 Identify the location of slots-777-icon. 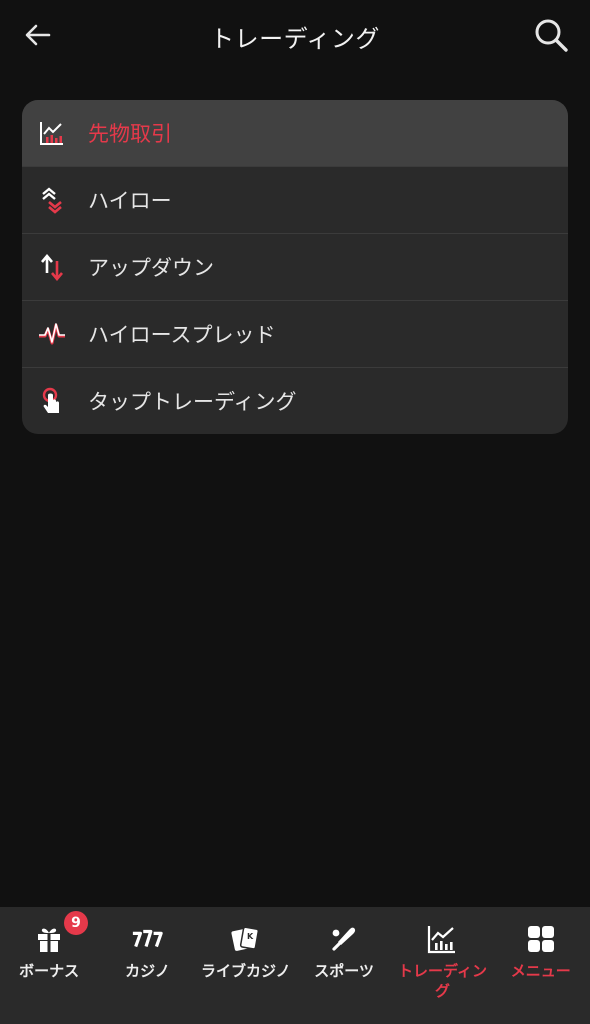
(147, 939).